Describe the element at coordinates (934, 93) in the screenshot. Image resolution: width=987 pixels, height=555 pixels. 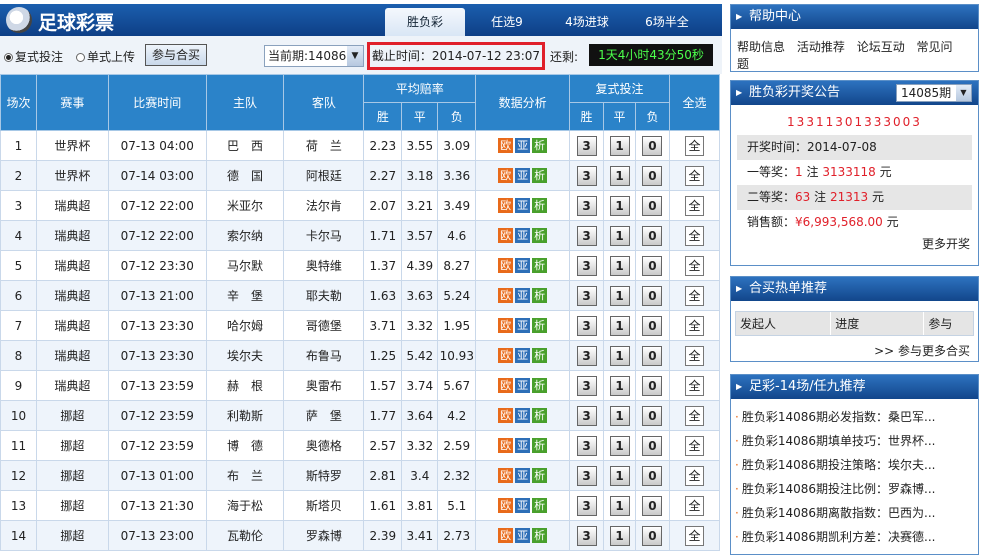
I see `draw-period-select: 14085期 ▼` at that location.